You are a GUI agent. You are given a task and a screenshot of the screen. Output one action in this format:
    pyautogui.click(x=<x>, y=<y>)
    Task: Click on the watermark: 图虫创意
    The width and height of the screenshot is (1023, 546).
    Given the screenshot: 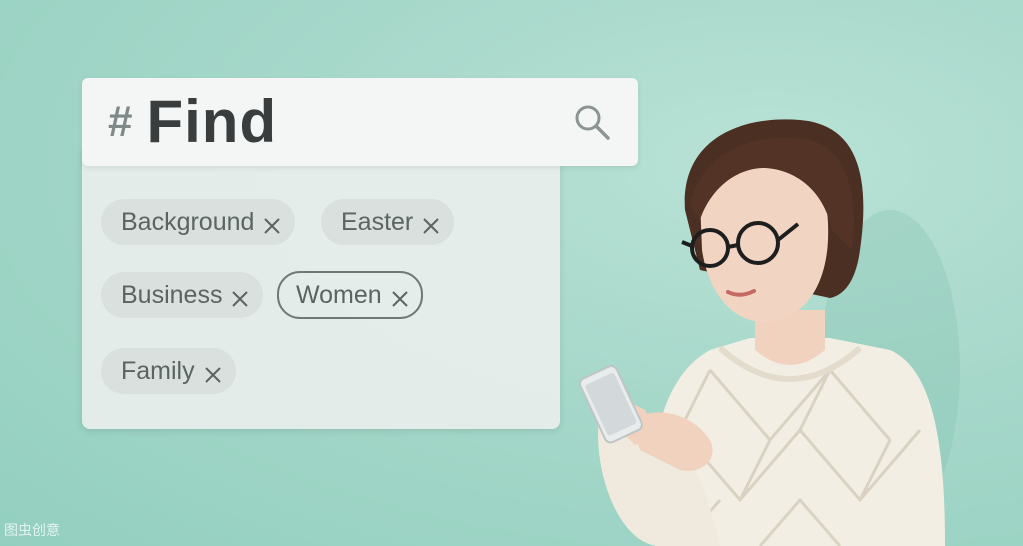 What is the action you would take?
    pyautogui.click(x=32, y=531)
    